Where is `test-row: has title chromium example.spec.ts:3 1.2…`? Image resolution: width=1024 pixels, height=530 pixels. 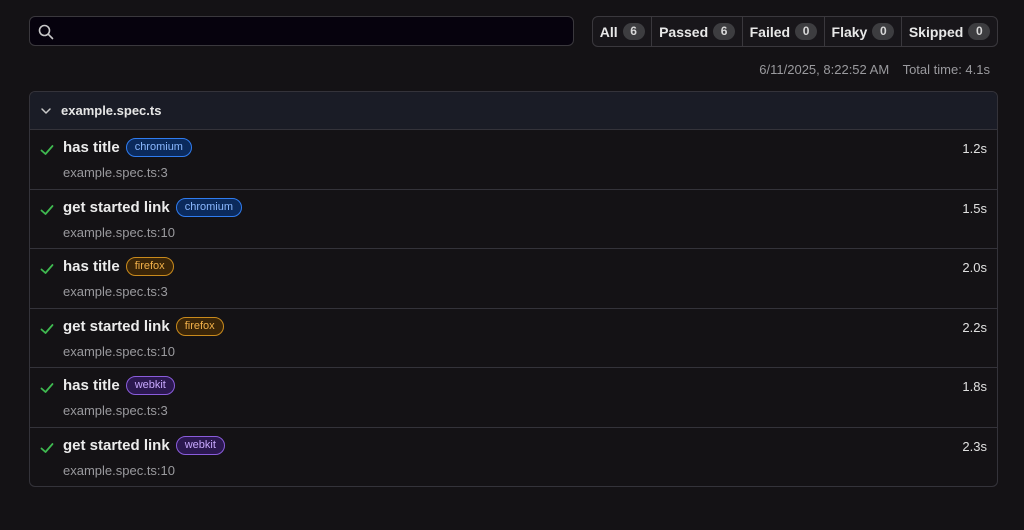
test-row: has title chromium example.spec.ts:3 1.2… is located at coordinates (513, 160).